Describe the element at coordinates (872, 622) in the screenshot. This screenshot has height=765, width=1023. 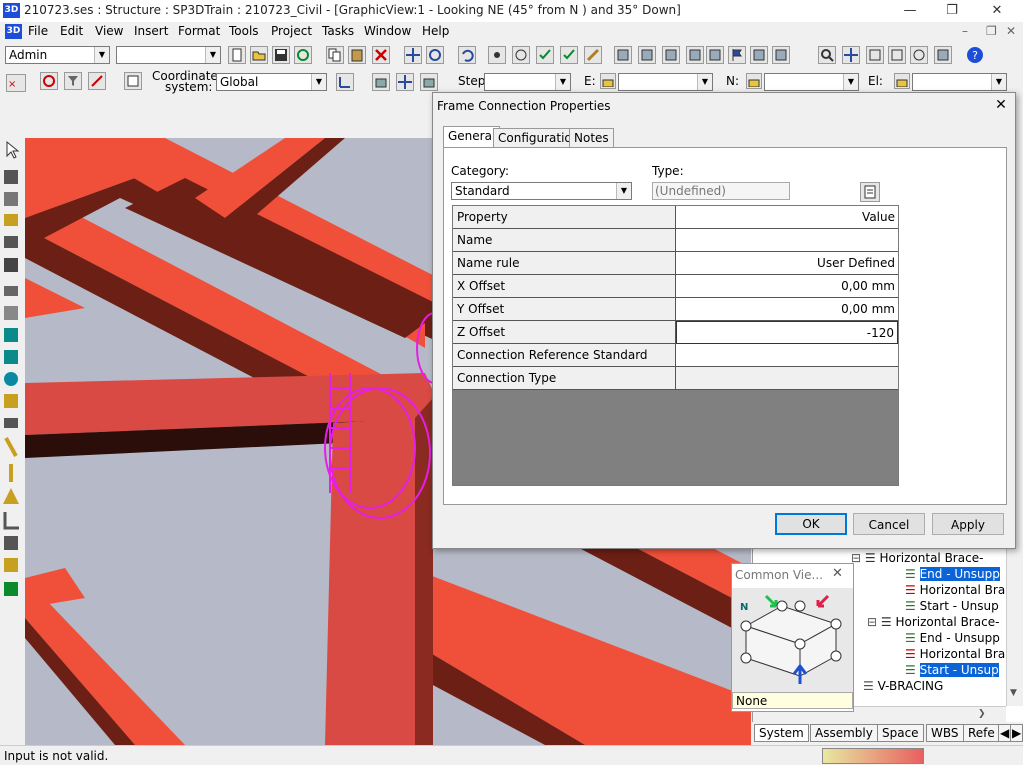
I see `expand-icon: ⊟` at that location.